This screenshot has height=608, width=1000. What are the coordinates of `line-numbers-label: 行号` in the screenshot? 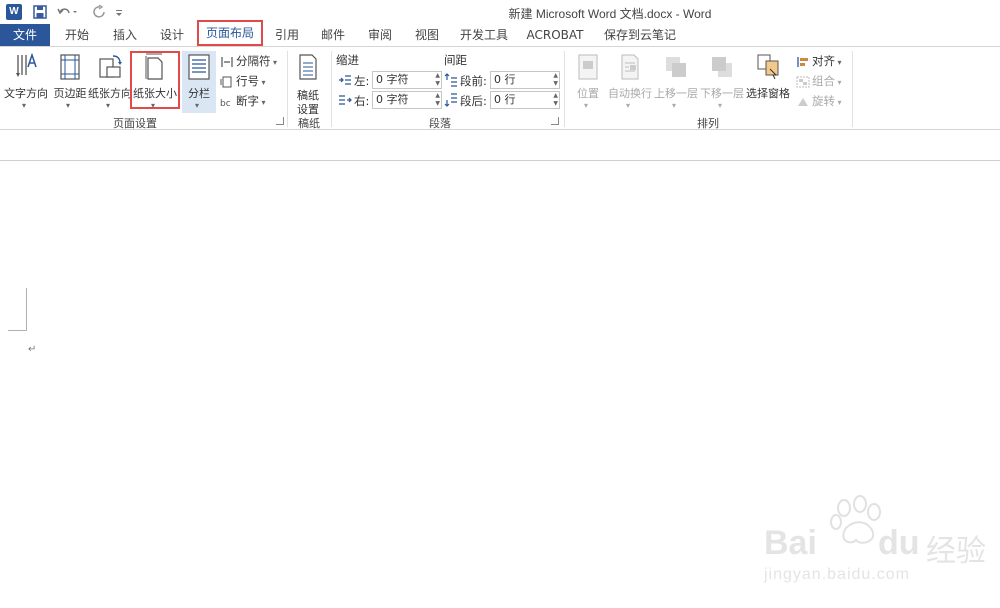 It's located at (247, 81).